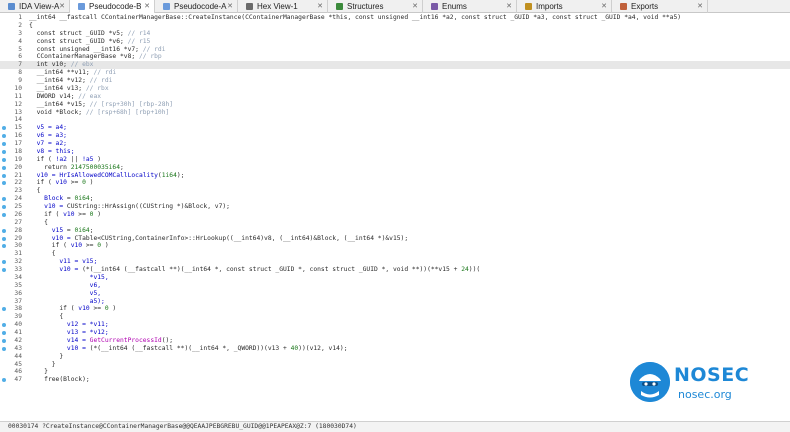  What do you see at coordinates (395, 97) in the screenshot?
I see `code-line: 11 DWORD v14; // eax` at bounding box center [395, 97].